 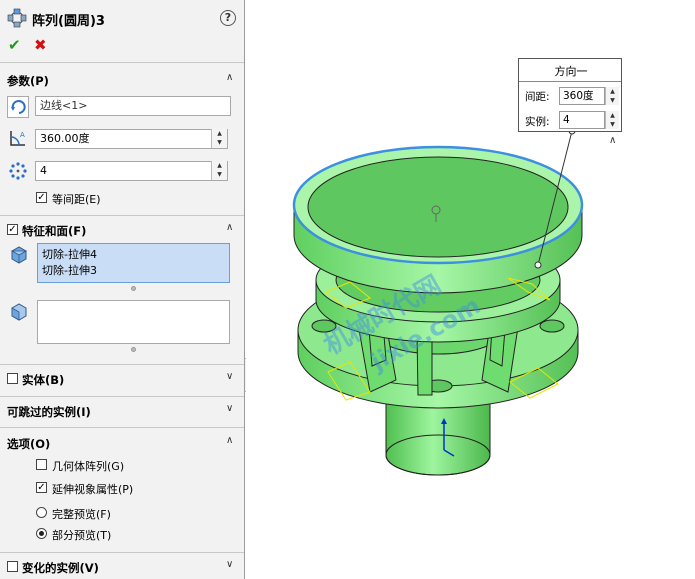 What do you see at coordinates (582, 120) in the screenshot?
I see `callout-instances-input: 4` at bounding box center [582, 120].